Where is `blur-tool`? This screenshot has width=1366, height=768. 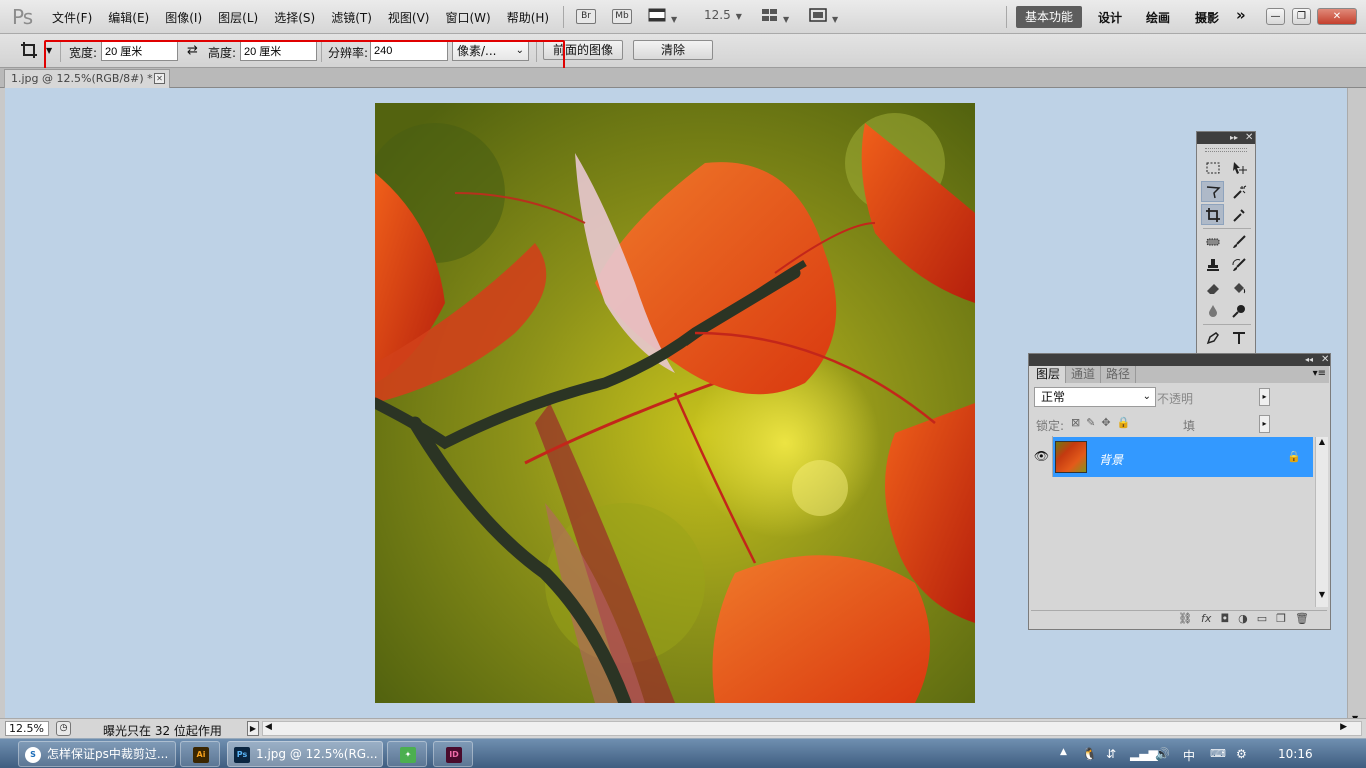 blur-tool is located at coordinates (1212, 310).